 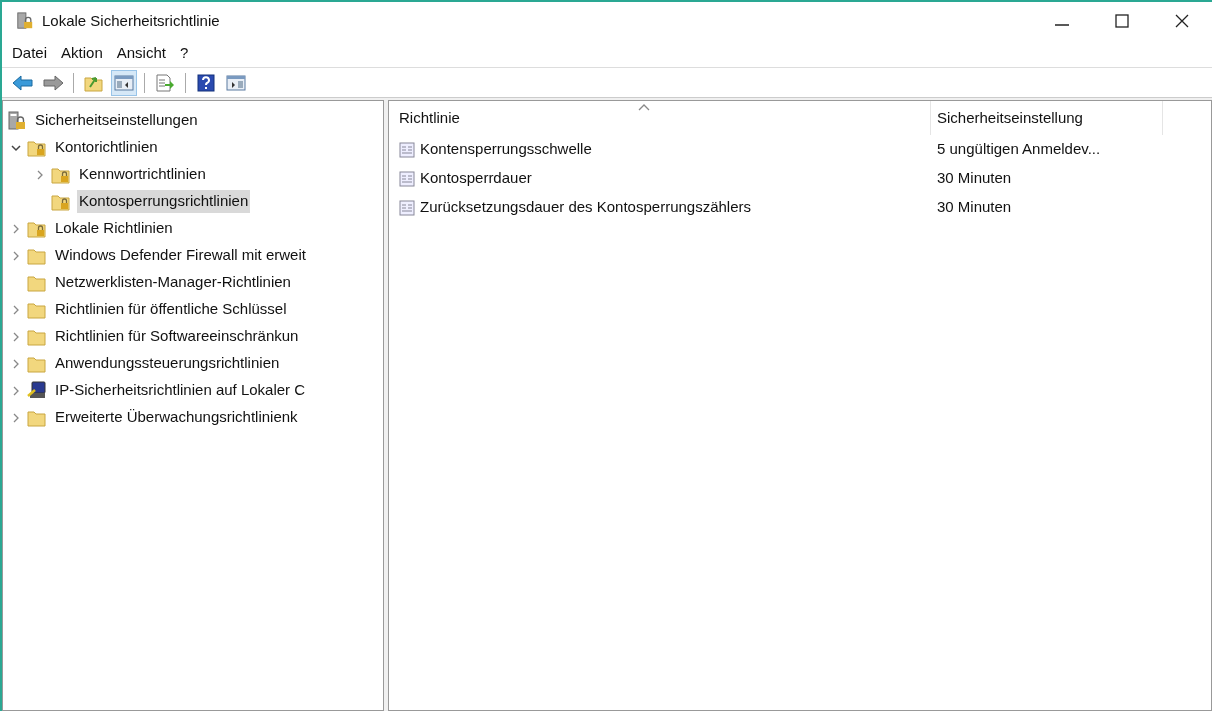 I want to click on tree-item: IP-Sicherheitsrichtlinien auf Lokaler C, so click(x=180, y=390).